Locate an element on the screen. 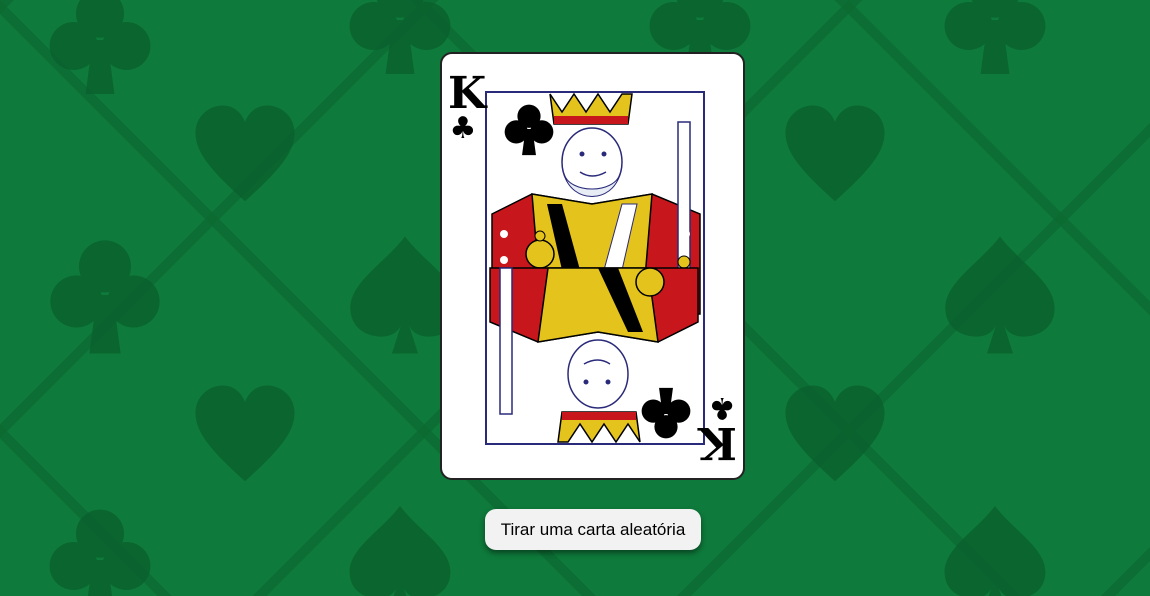 The image size is (1150, 596). card-index-bottom: K ♣ is located at coordinates (717, 429).